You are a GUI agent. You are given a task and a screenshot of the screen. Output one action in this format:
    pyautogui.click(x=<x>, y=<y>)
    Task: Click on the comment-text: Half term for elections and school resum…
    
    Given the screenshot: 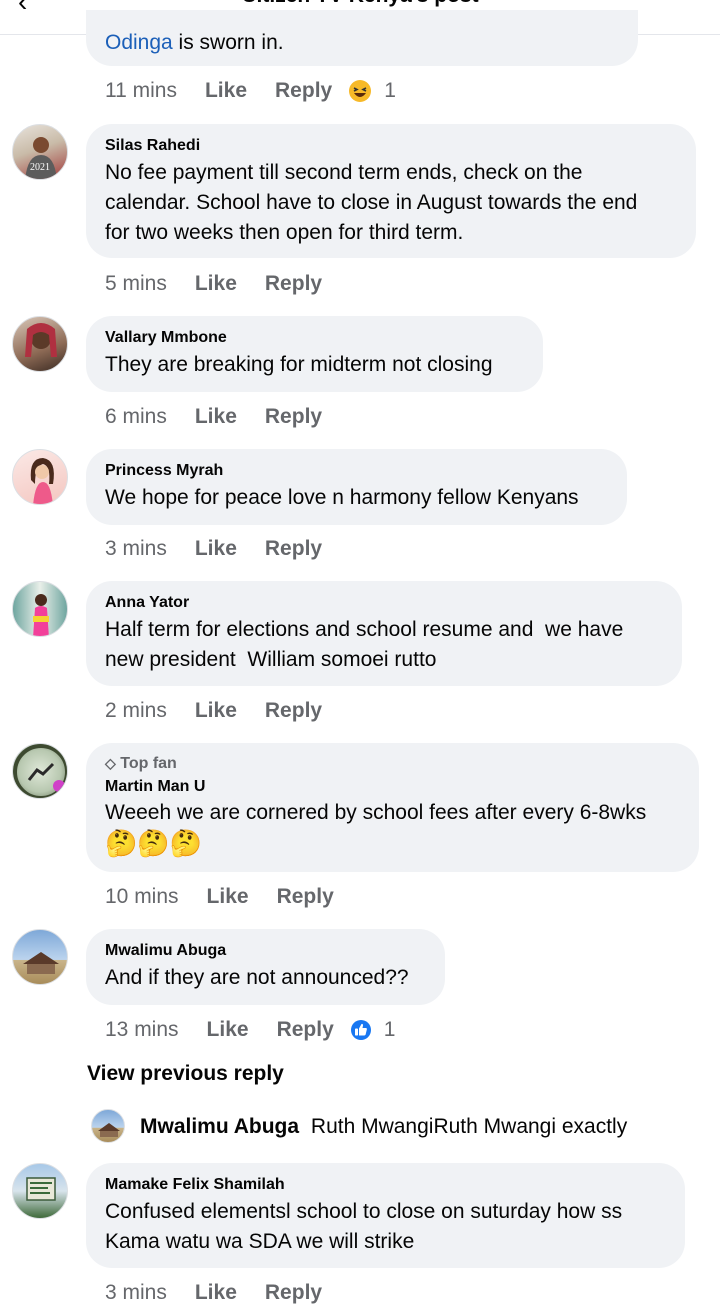 What is the action you would take?
    pyautogui.click(x=364, y=644)
    